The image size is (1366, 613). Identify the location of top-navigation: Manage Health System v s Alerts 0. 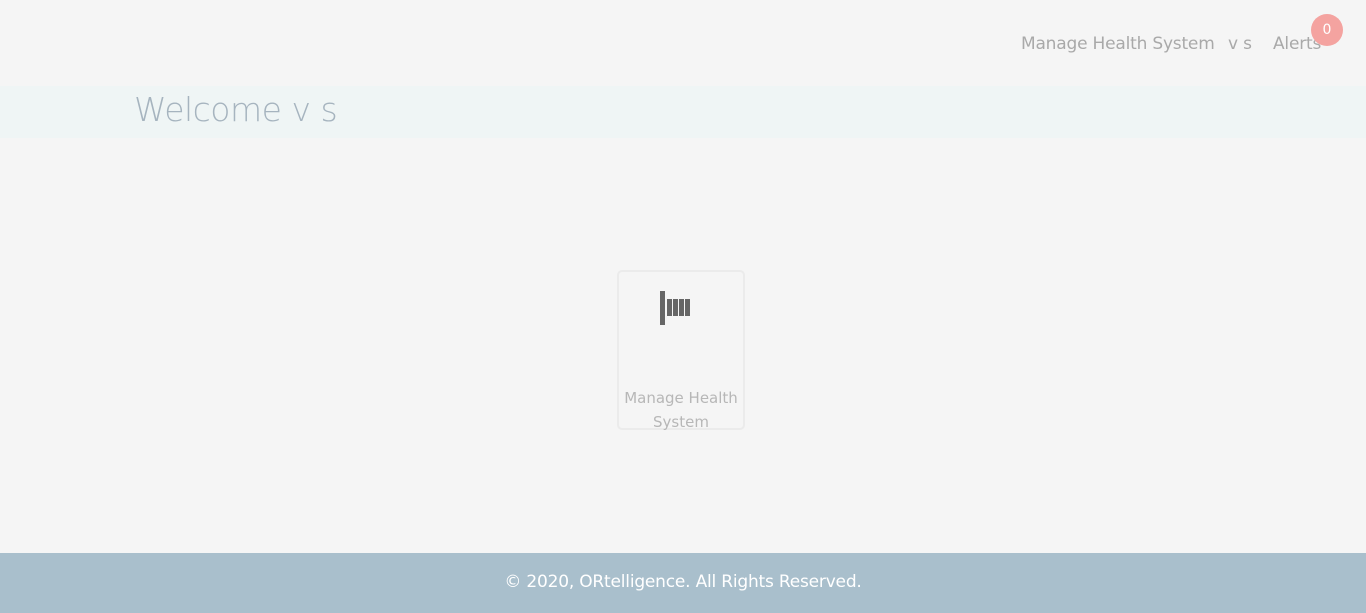
(683, 43).